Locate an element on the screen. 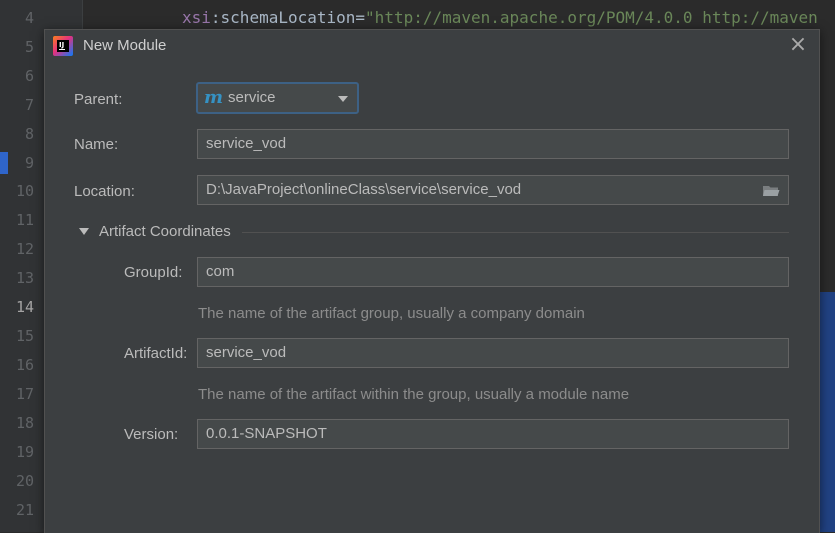  artifact-coordinates-title: Artifact Coordinates is located at coordinates (165, 231).